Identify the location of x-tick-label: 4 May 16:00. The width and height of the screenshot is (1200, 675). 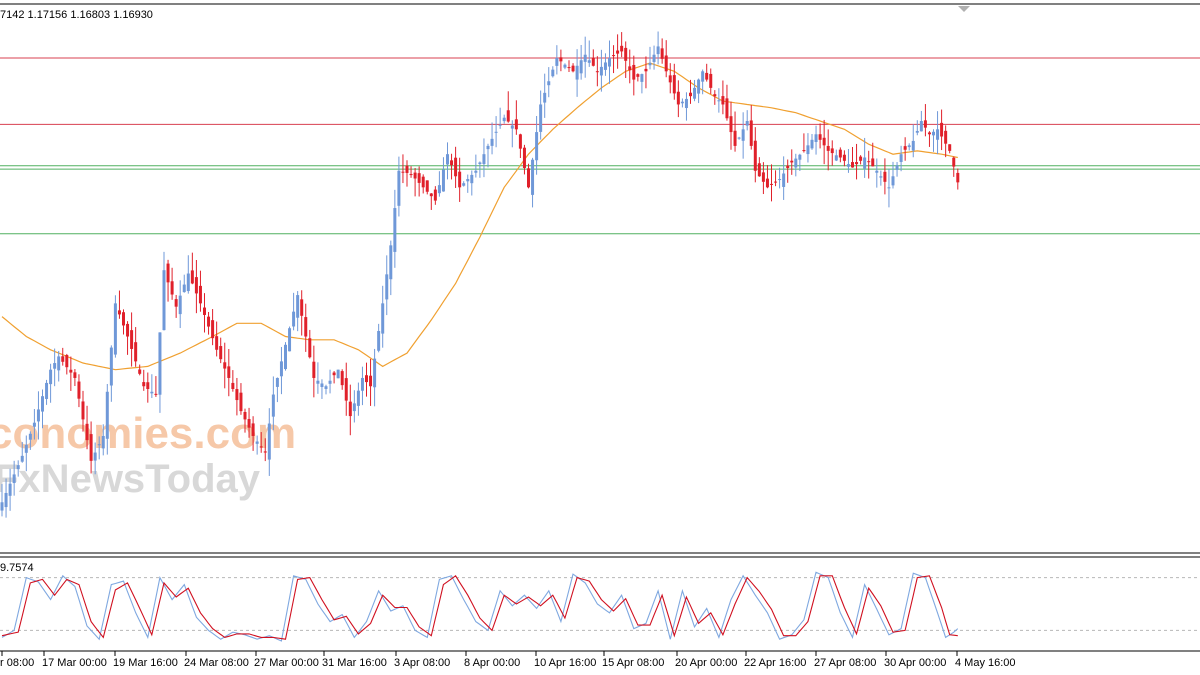
(985, 663).